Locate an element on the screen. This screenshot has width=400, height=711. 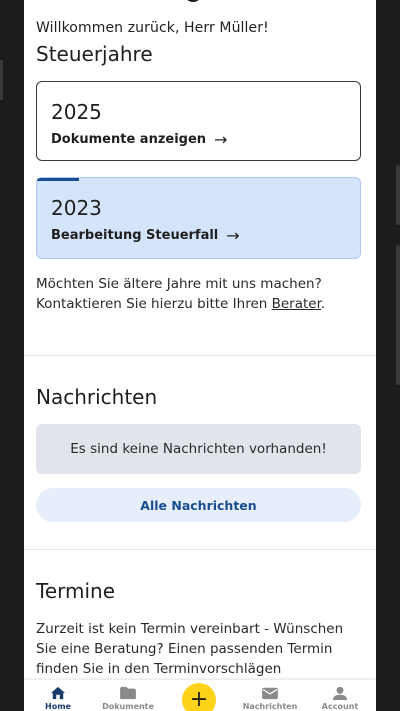
nav-home: Home is located at coordinates (58, 695).